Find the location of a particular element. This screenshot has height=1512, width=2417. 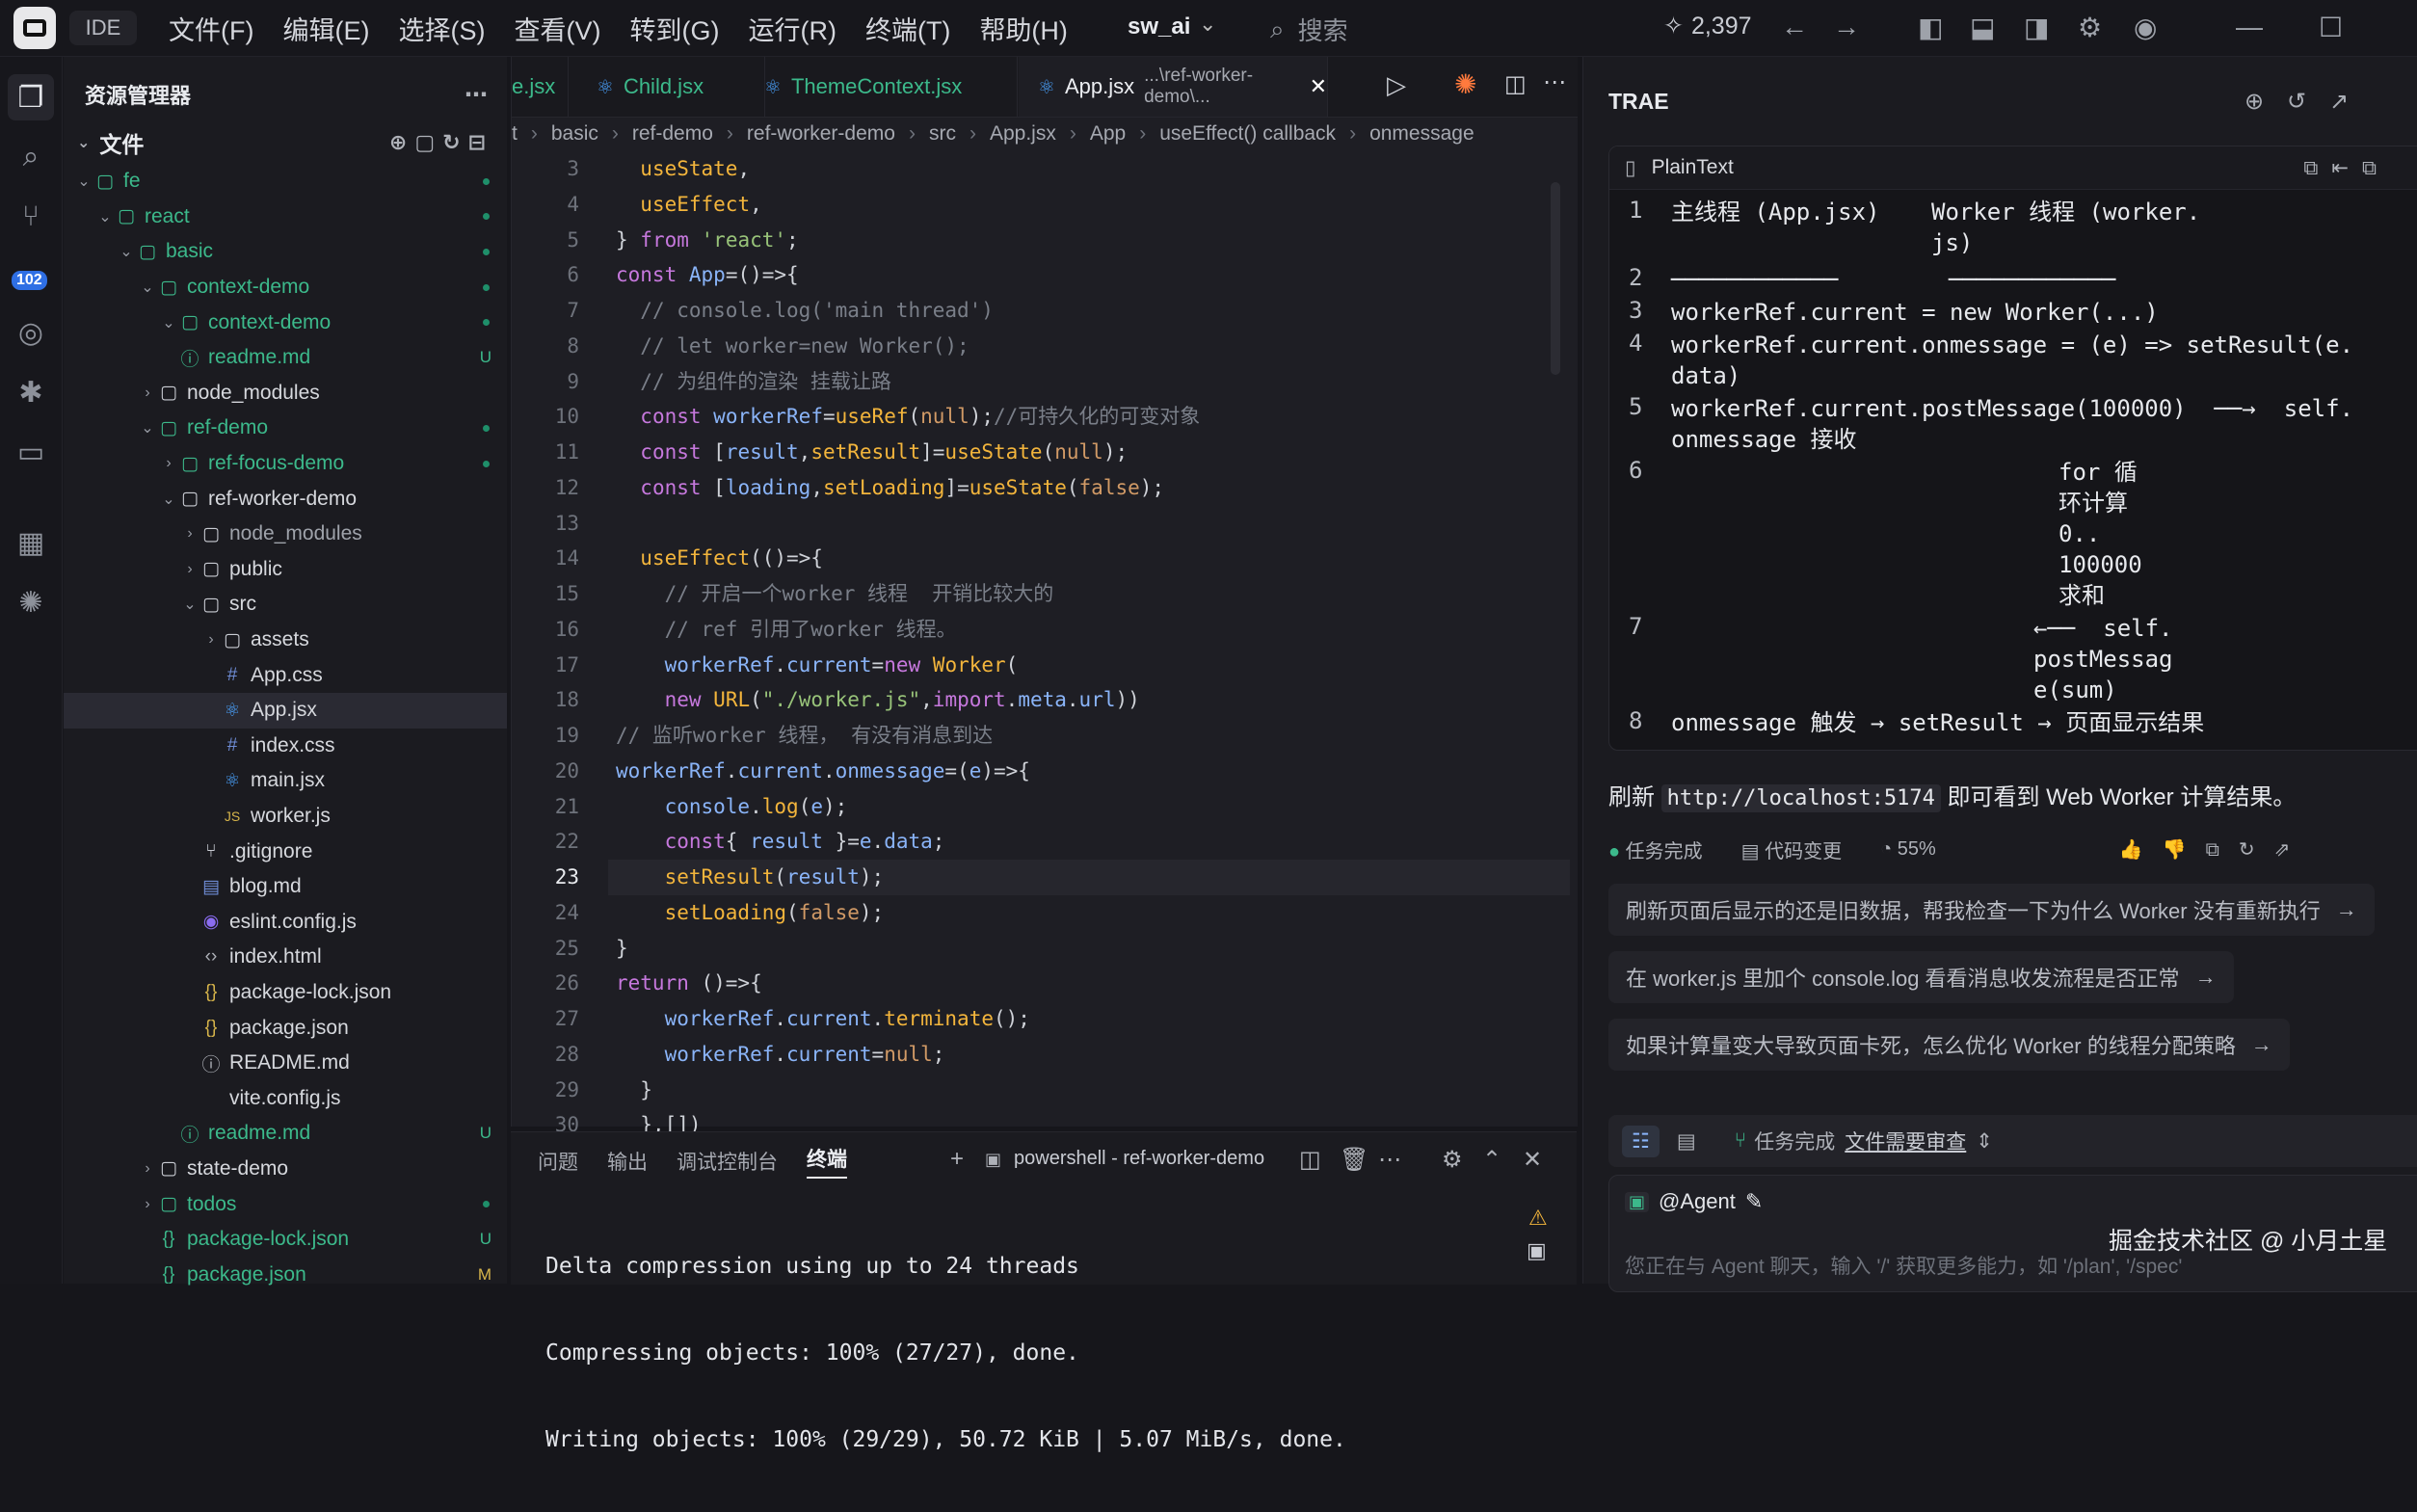

search-files-icon: ⌕ is located at coordinates (31, 157).